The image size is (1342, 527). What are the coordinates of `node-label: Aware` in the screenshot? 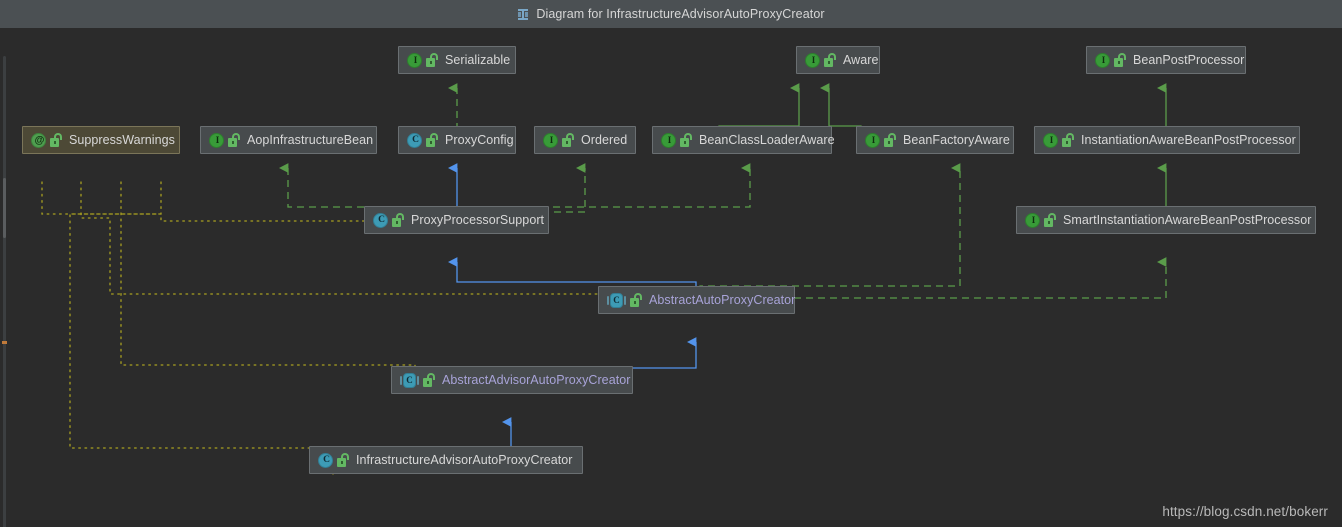 It's located at (861, 60).